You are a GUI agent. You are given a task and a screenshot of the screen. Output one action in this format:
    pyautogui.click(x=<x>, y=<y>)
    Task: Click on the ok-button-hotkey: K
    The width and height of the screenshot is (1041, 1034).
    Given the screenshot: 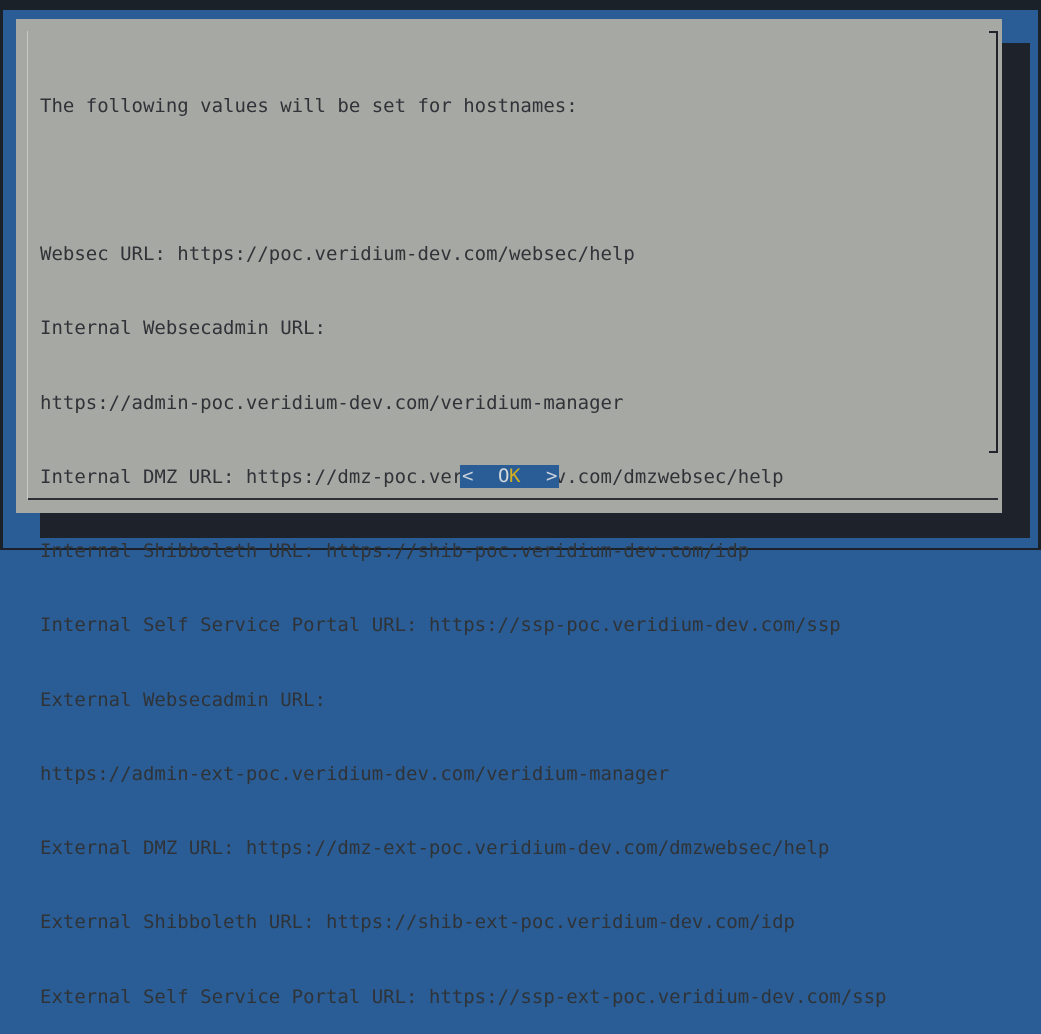 What is the action you would take?
    pyautogui.click(x=515, y=476)
    